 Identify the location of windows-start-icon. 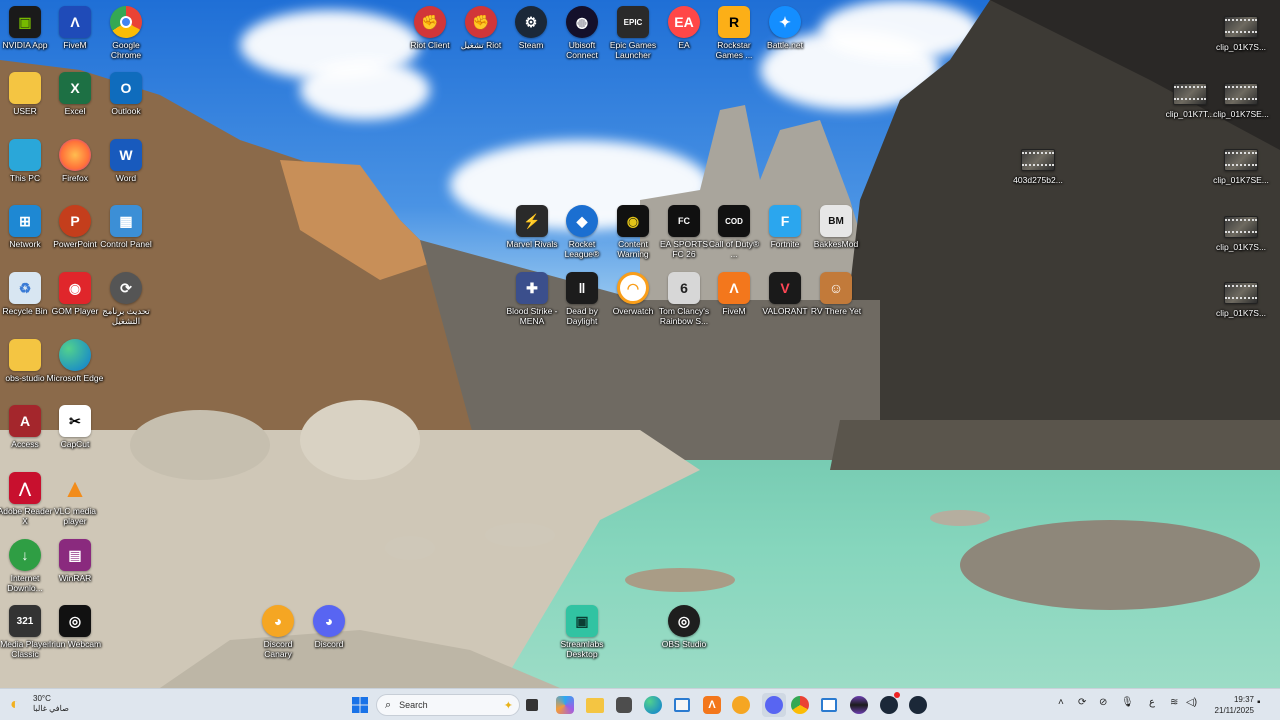
(360, 705).